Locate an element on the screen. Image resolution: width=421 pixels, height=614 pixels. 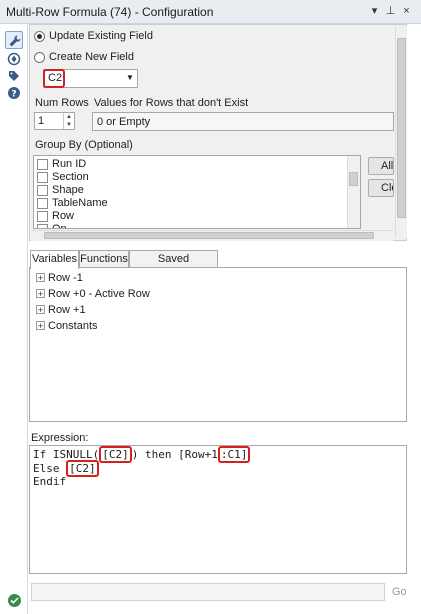
tree-item-row-active: + Row +0 - Active Row is located at coordinates (136, 294).